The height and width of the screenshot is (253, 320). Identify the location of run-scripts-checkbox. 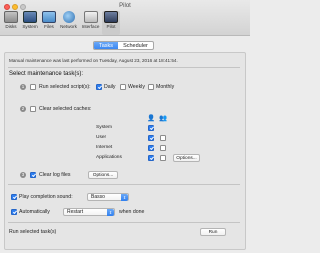
(33, 87).